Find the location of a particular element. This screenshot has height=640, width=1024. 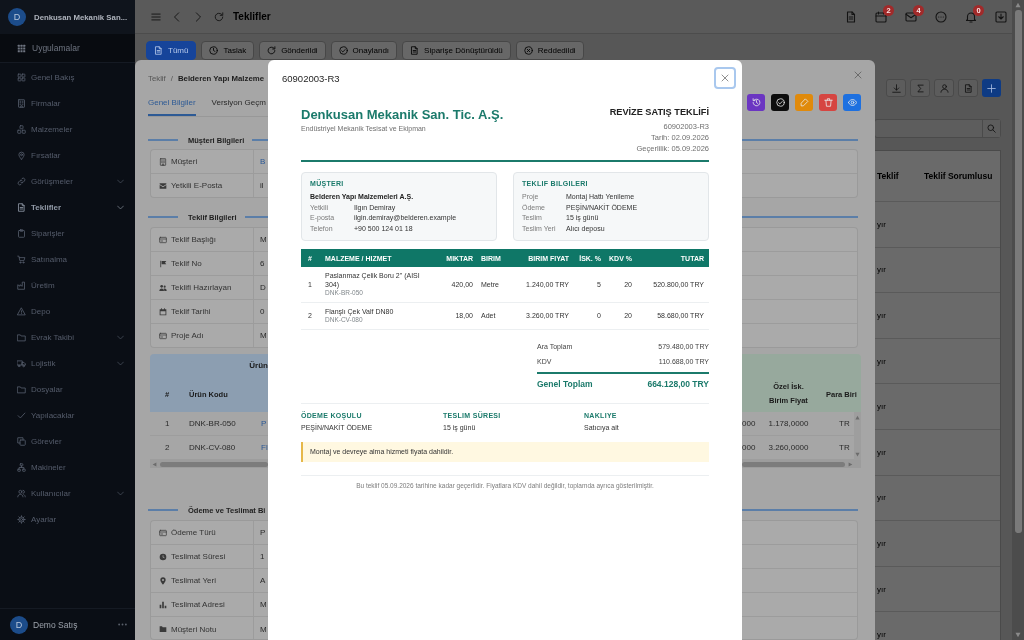

menu-icon is located at coordinates (156, 16).